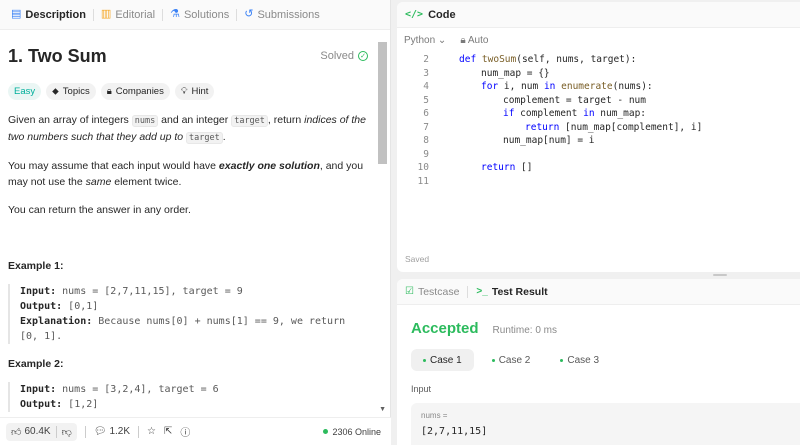 This screenshot has height=445, width=800. I want to click on code-line: 5 complement = target - num, so click(598, 101).